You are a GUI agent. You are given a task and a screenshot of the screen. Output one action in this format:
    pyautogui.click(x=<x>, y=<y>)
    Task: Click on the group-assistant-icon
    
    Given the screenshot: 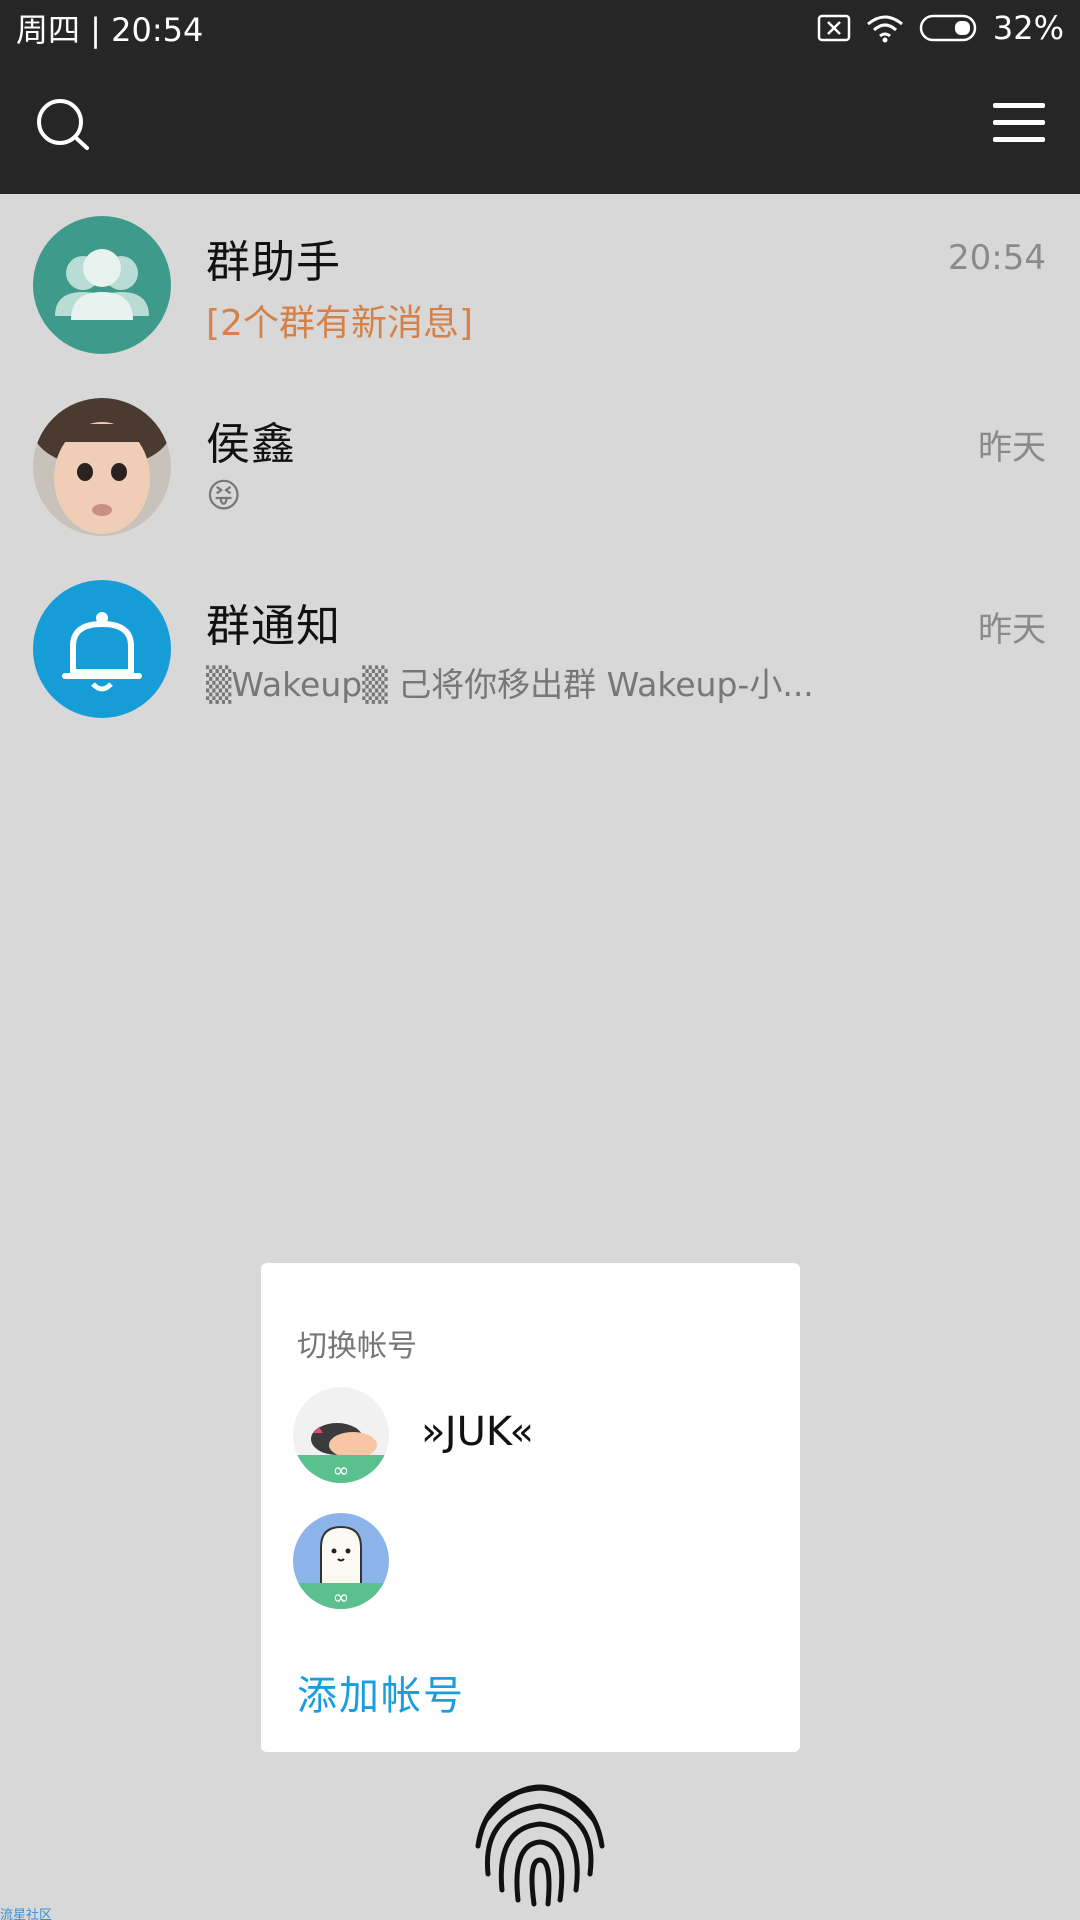 What is the action you would take?
    pyautogui.click(x=102, y=285)
    